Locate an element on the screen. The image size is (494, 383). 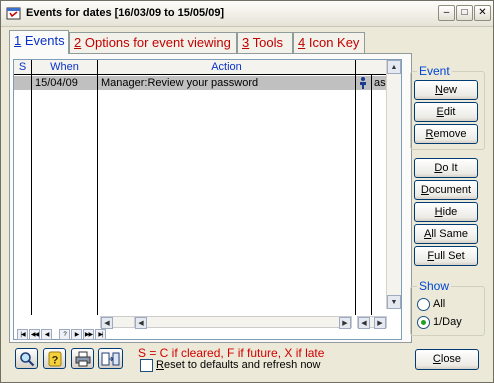
show-all-radio is located at coordinates (423, 304).